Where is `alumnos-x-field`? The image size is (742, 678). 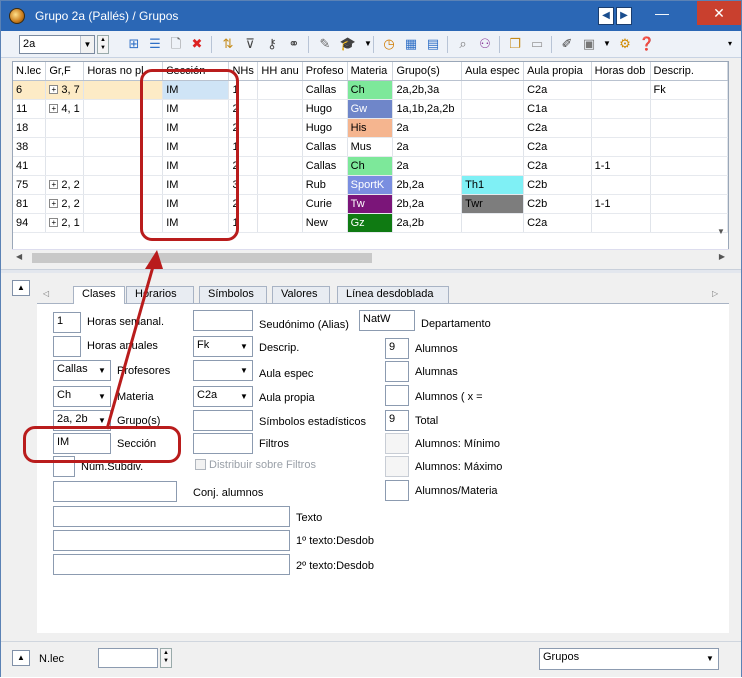 alumnos-x-field is located at coordinates (397, 395).